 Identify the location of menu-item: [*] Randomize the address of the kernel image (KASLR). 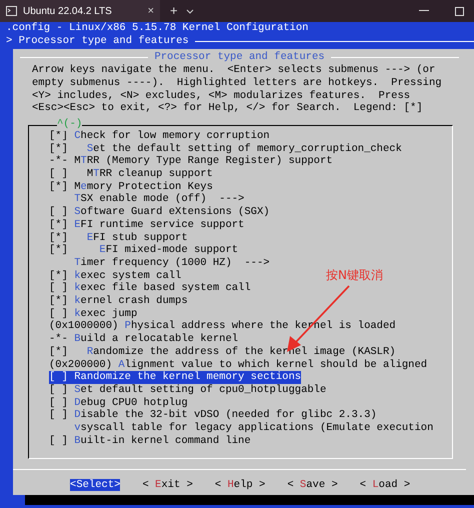
(222, 352).